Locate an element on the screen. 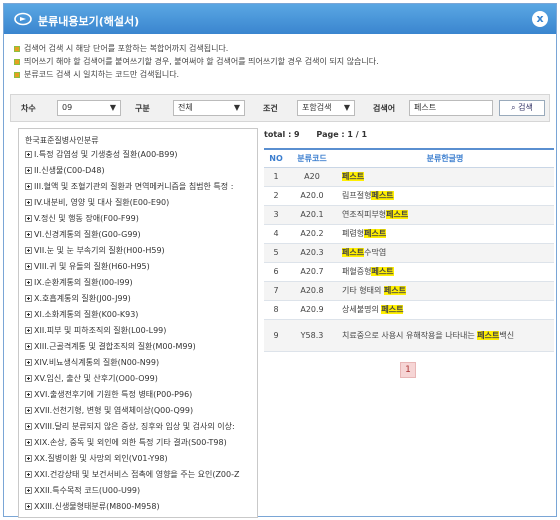  row-name: 페스트수막염 is located at coordinates (445, 253).